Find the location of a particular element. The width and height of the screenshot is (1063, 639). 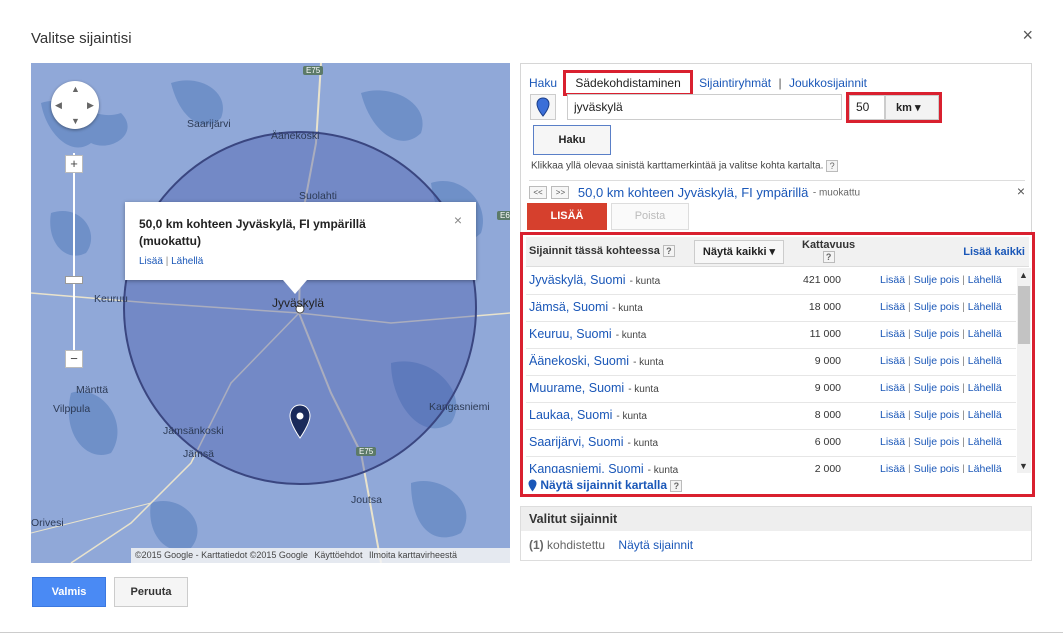

results-scrollbar: ▲ ▼ is located at coordinates (1024, 370).